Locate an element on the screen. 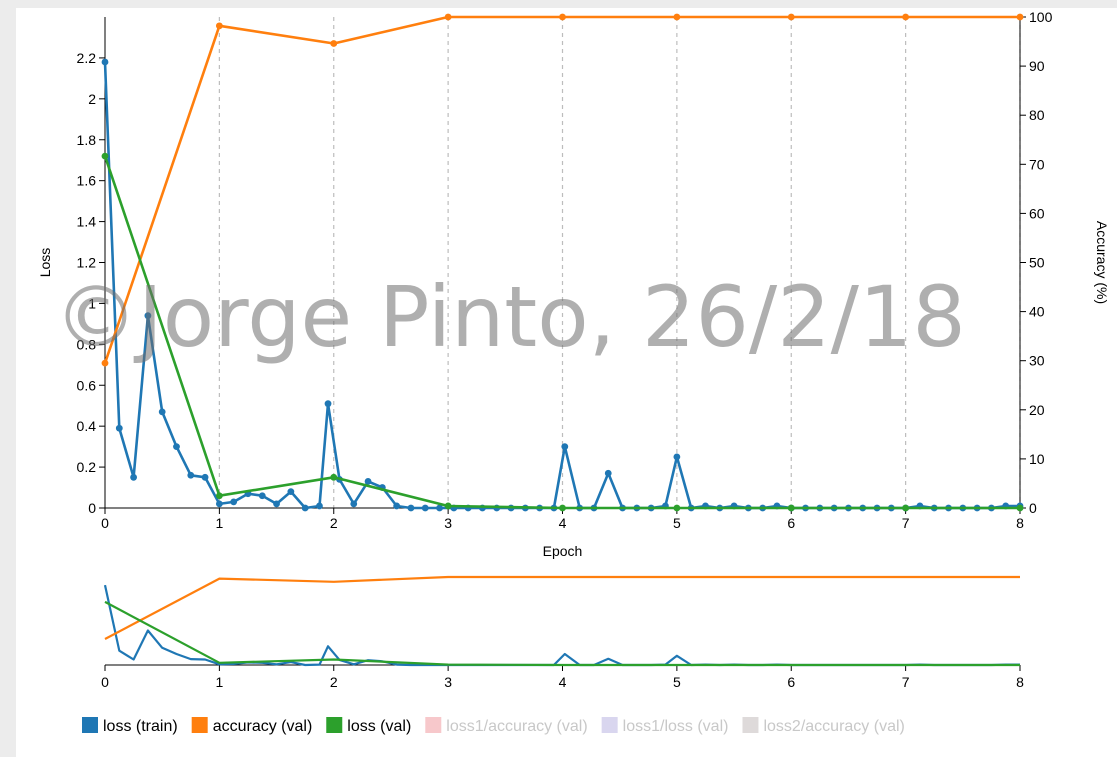  x-tick-label: 7 is located at coordinates (906, 523).